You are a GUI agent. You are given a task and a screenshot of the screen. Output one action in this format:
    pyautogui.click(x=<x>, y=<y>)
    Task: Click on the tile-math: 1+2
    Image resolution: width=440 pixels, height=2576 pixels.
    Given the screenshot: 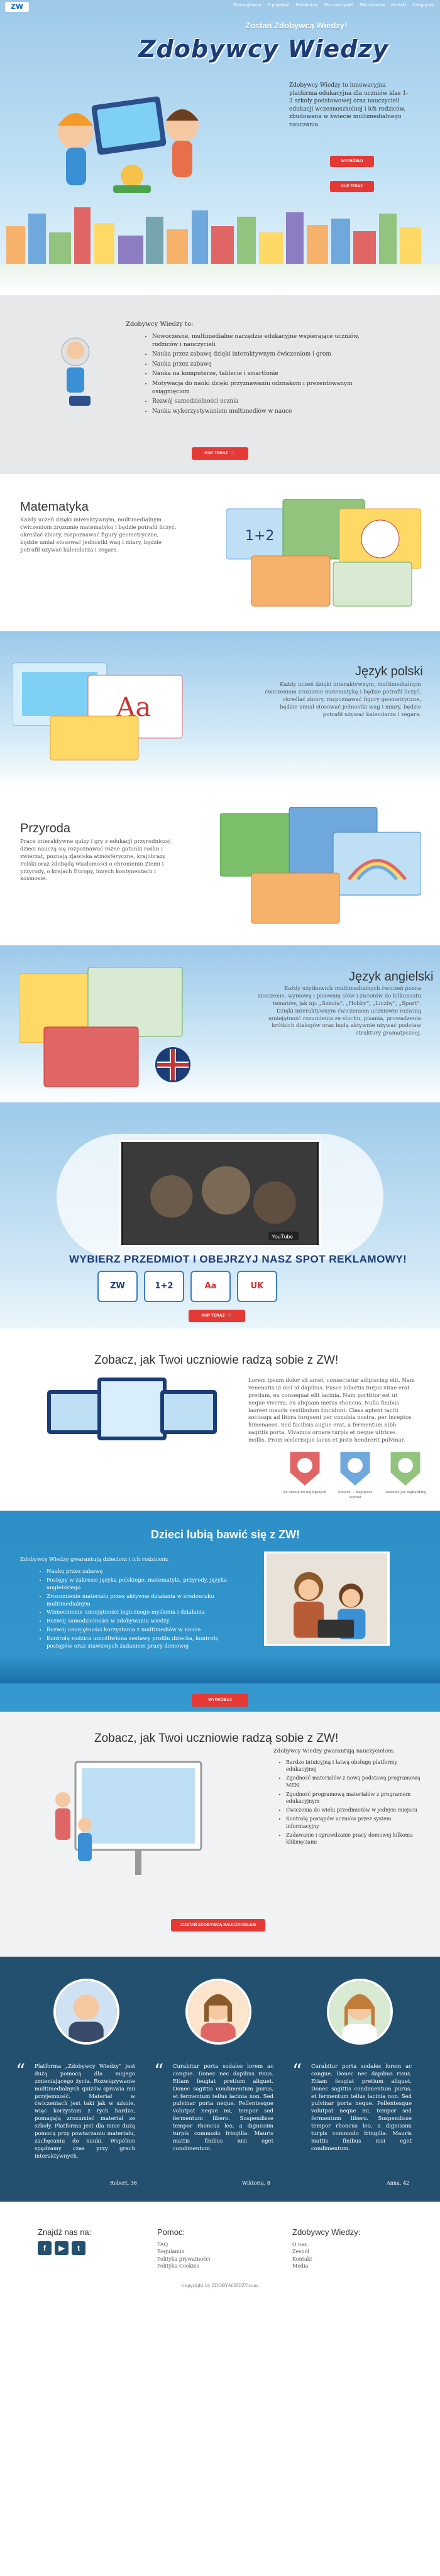 What is the action you would take?
    pyautogui.click(x=164, y=1287)
    